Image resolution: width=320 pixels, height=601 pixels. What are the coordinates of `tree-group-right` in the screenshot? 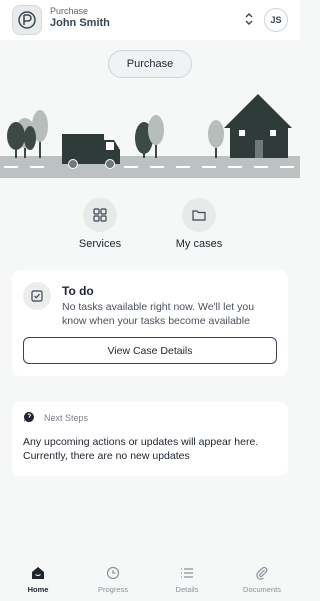 It's located at (216, 139).